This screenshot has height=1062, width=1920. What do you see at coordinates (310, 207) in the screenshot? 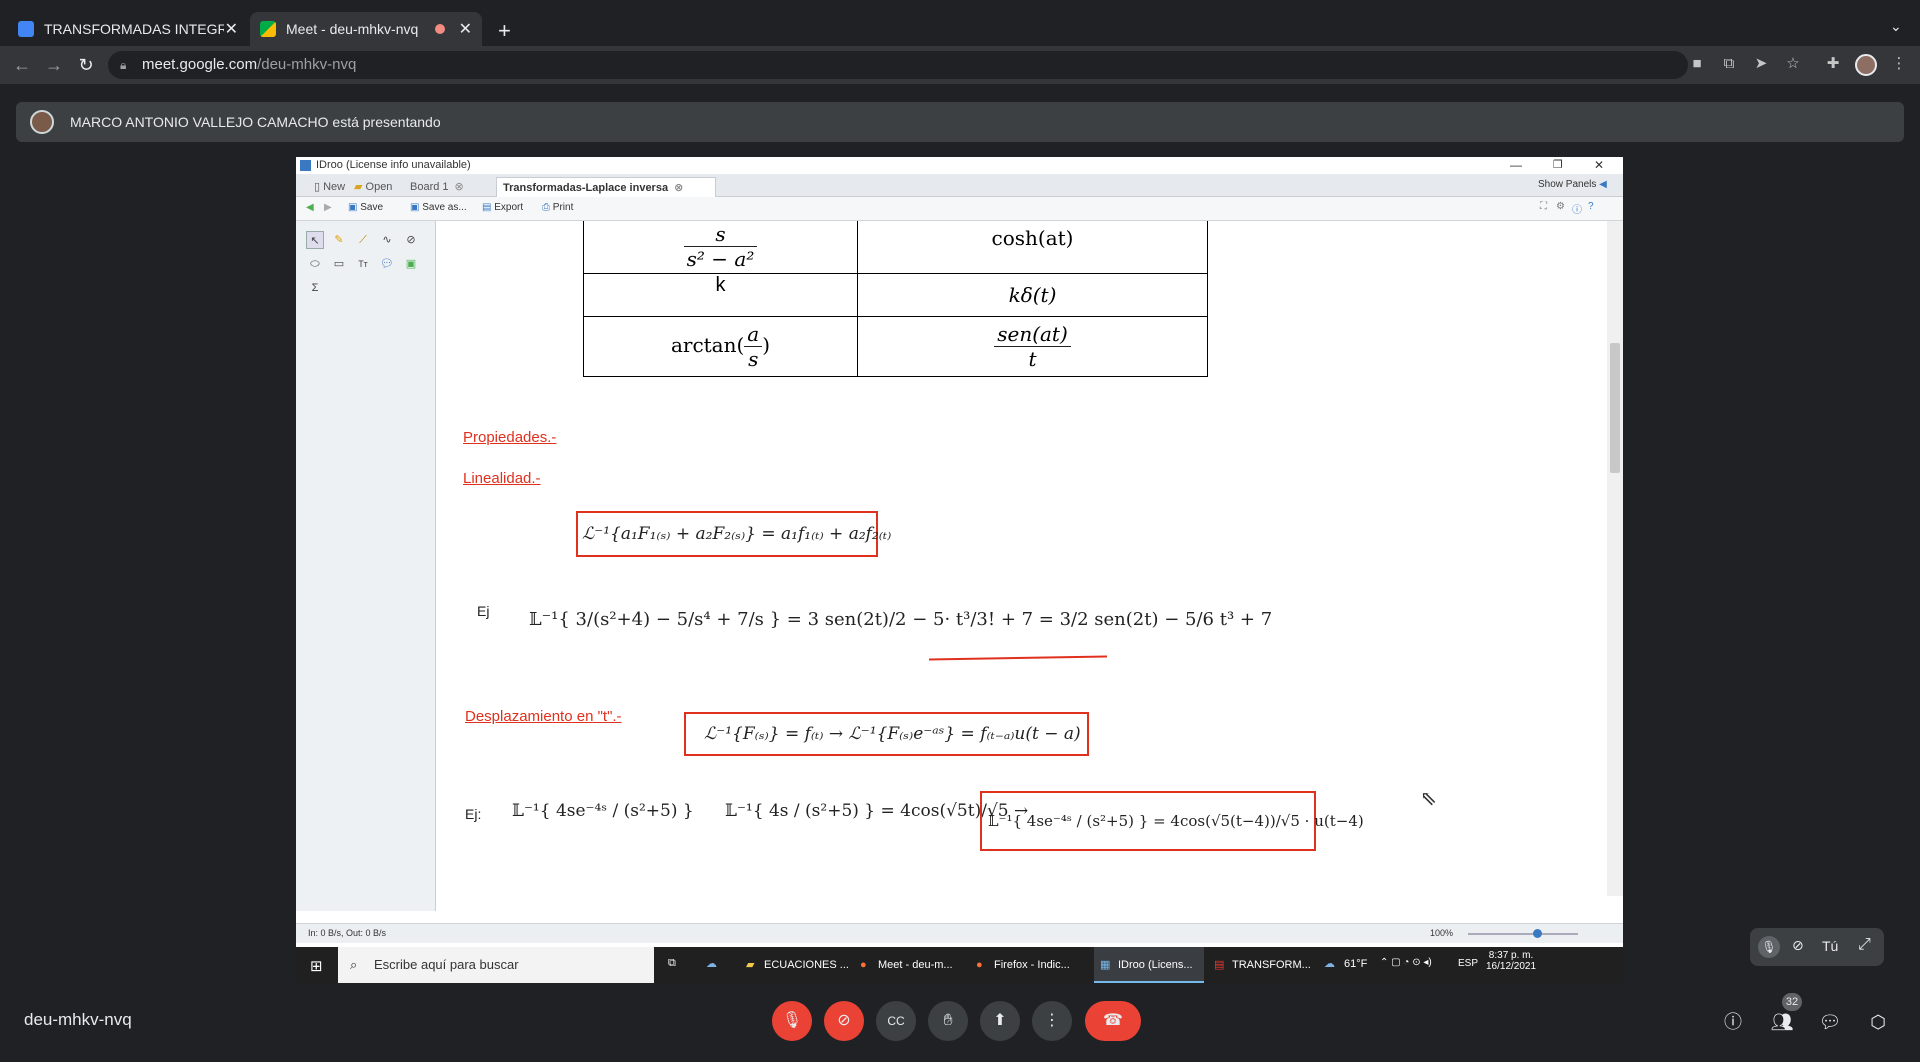
I see `back-icon: ◀` at bounding box center [310, 207].